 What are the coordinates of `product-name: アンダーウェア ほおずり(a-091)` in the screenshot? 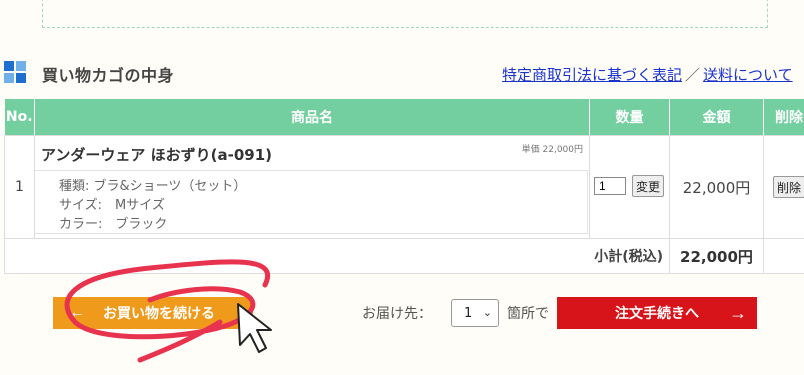 It's located at (156, 155).